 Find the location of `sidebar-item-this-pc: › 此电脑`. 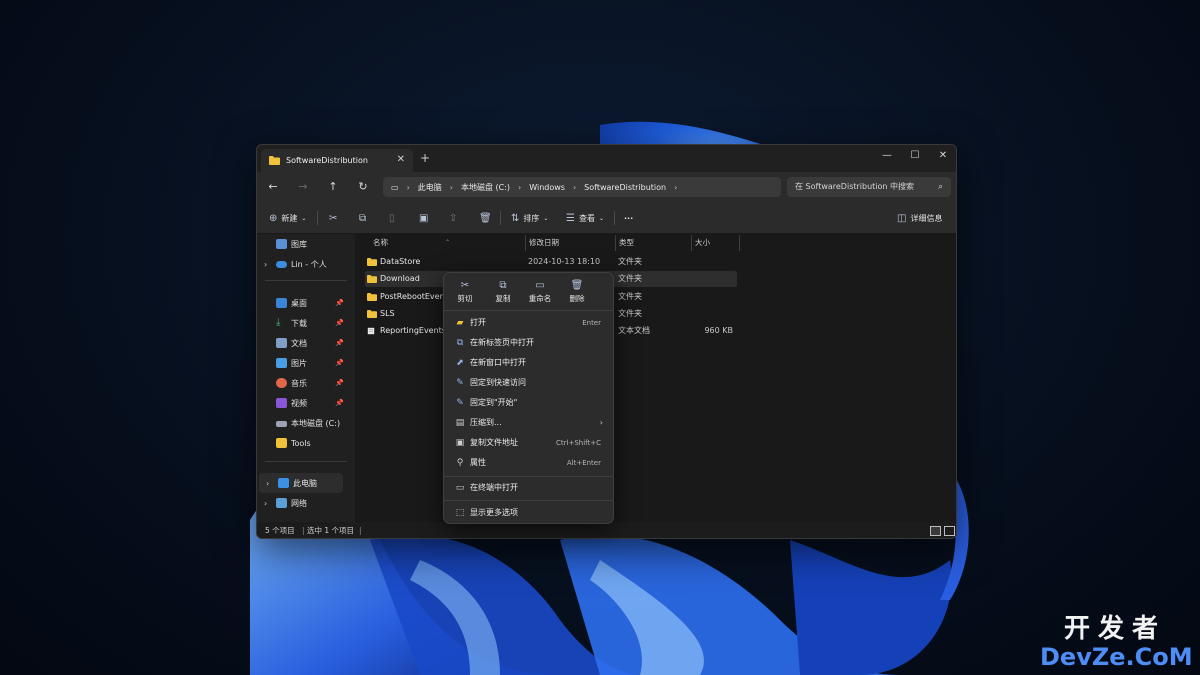

sidebar-item-this-pc: › 此电脑 is located at coordinates (301, 483).